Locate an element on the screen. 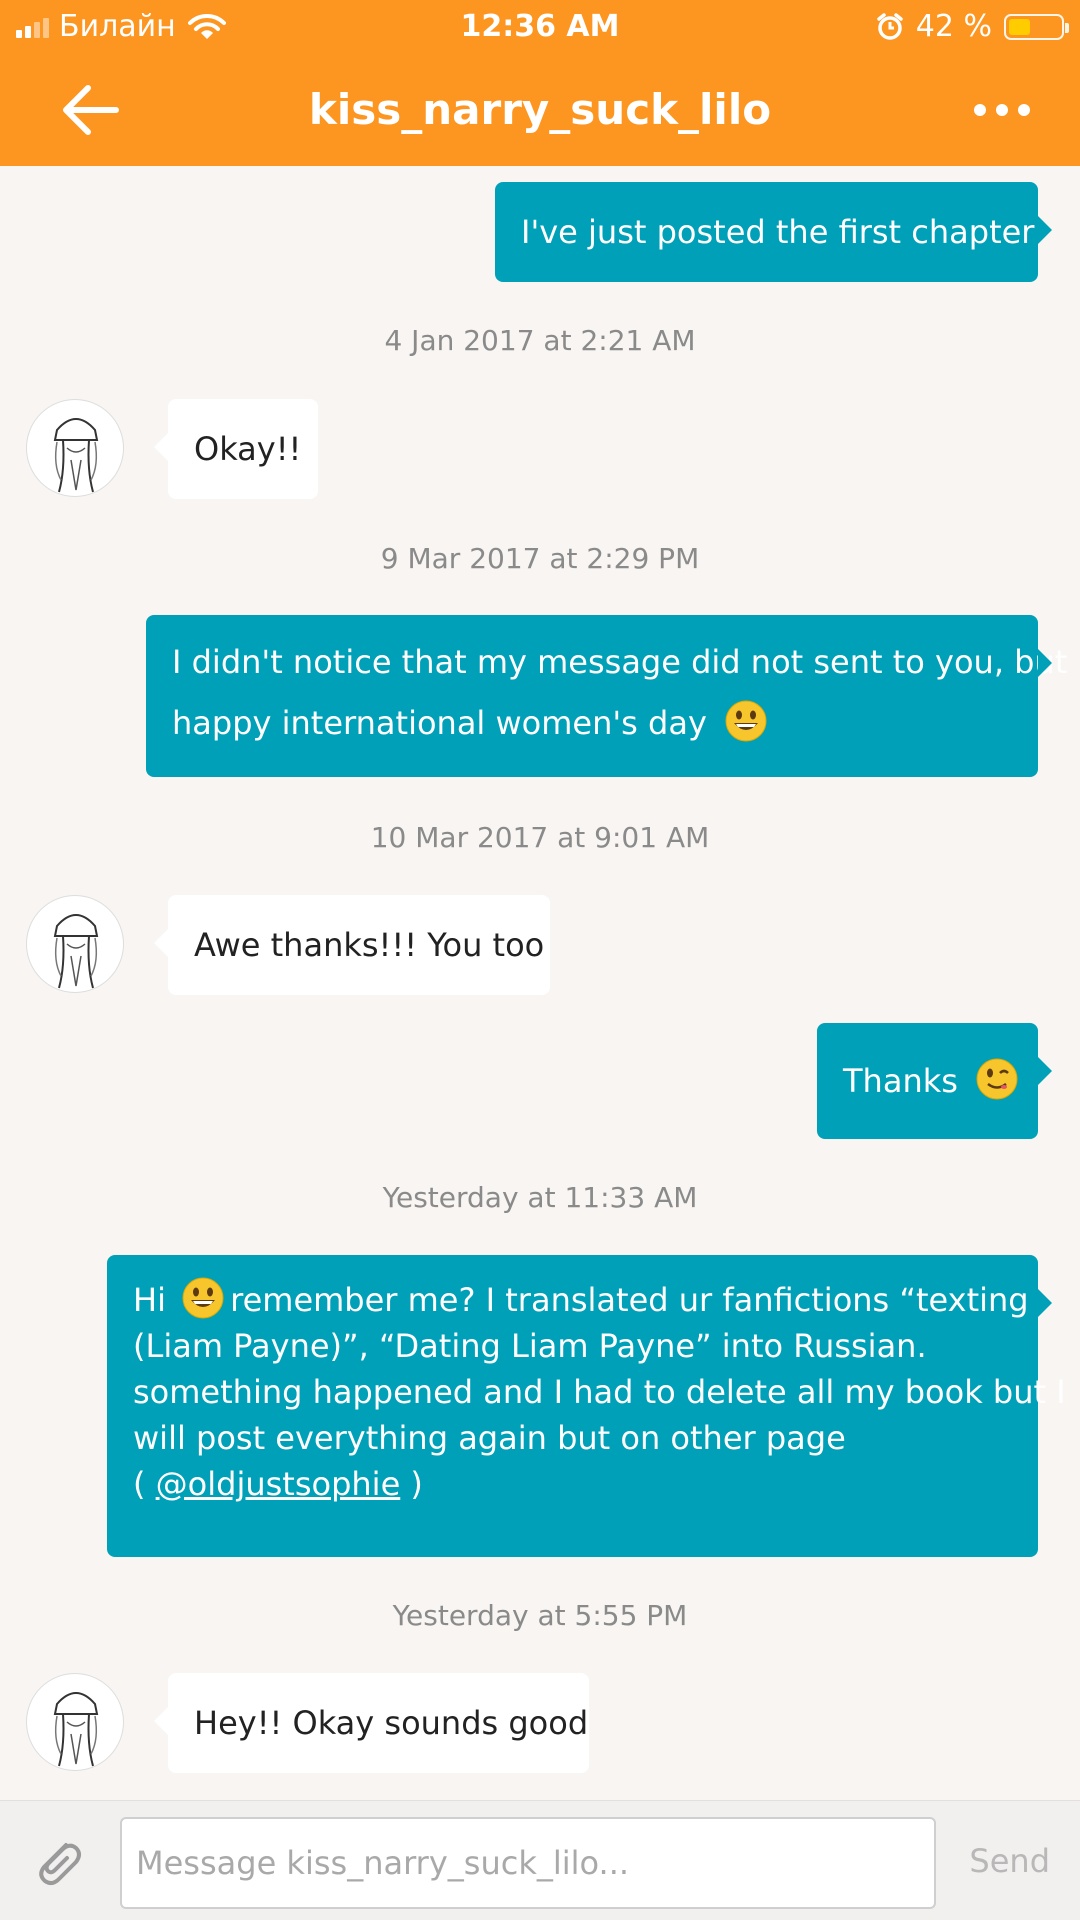  battery-percent: 42 % is located at coordinates (953, 26).